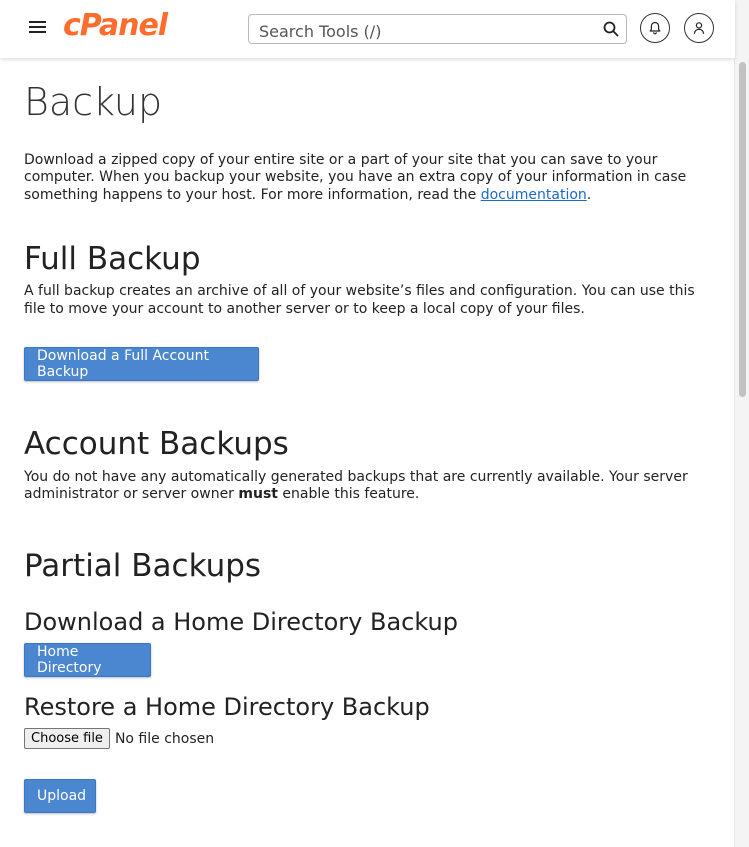 The image size is (749, 847). I want to click on page-title: Backup, so click(93, 102).